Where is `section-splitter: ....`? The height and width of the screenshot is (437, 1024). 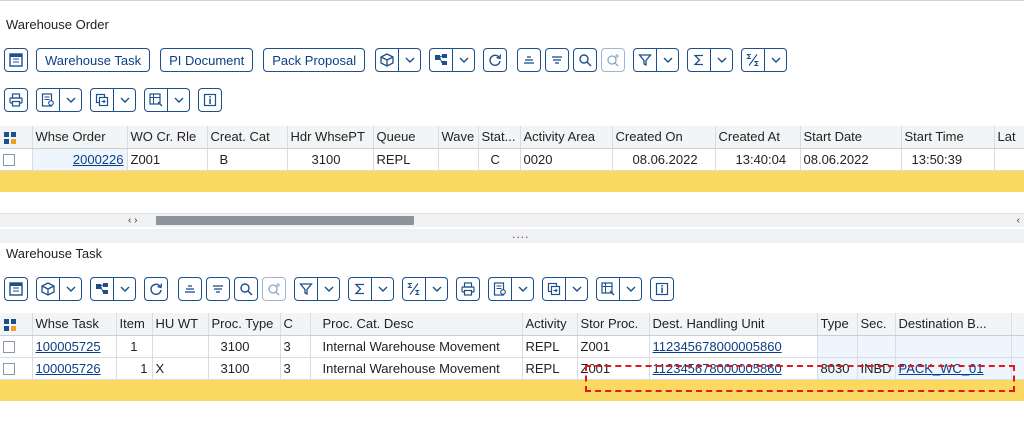 section-splitter: .... is located at coordinates (512, 235).